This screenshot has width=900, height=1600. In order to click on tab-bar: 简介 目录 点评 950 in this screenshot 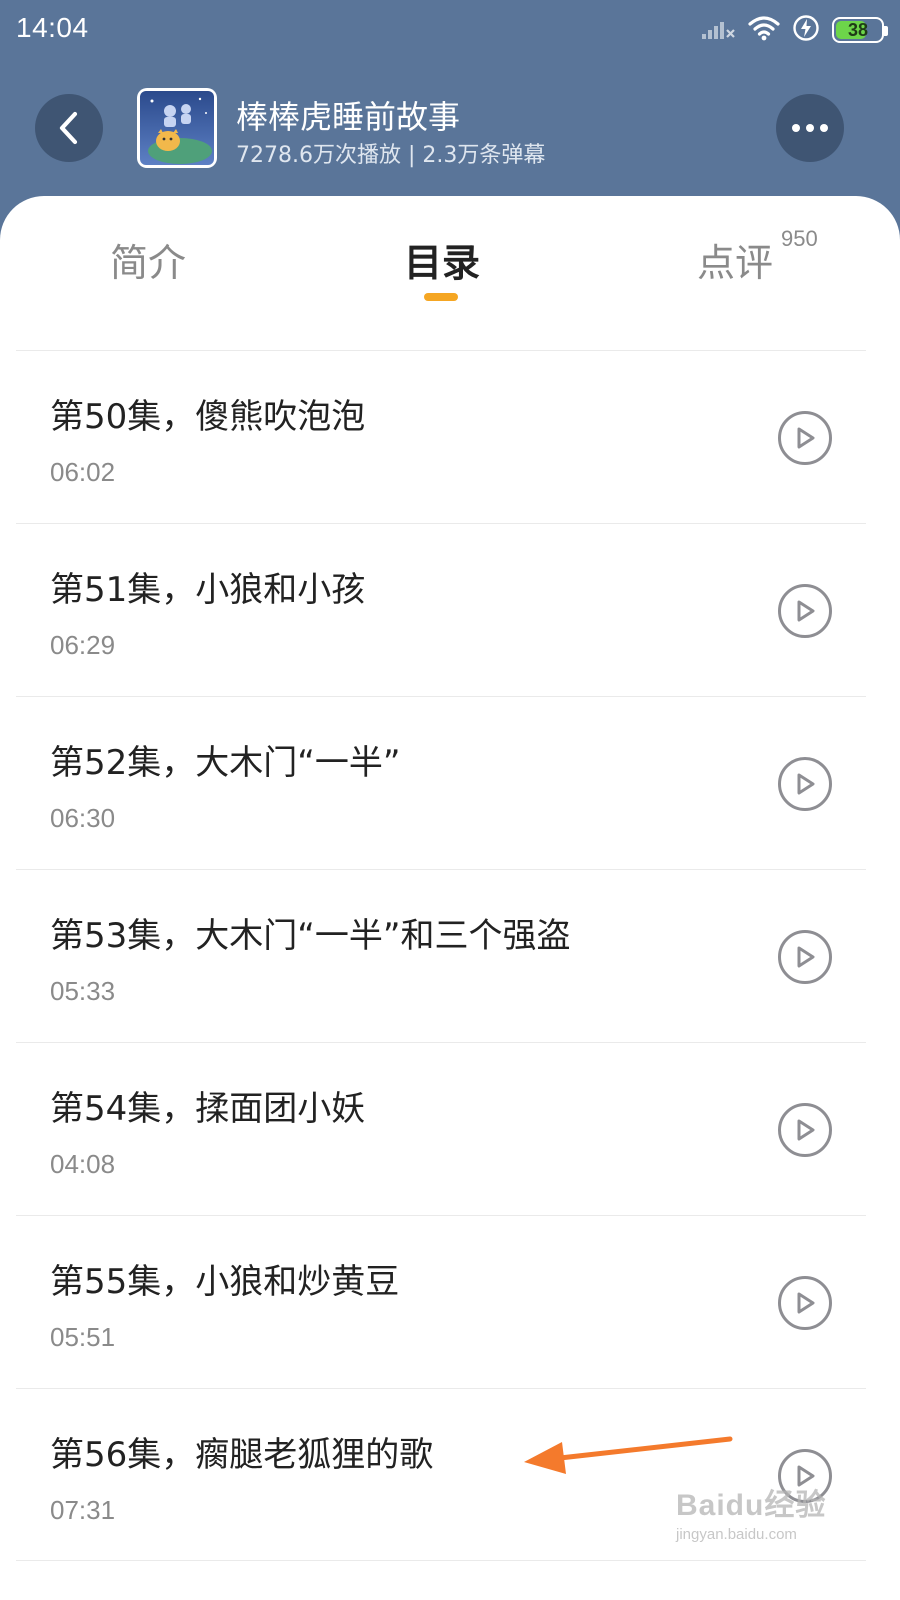, I will do `click(450, 271)`.